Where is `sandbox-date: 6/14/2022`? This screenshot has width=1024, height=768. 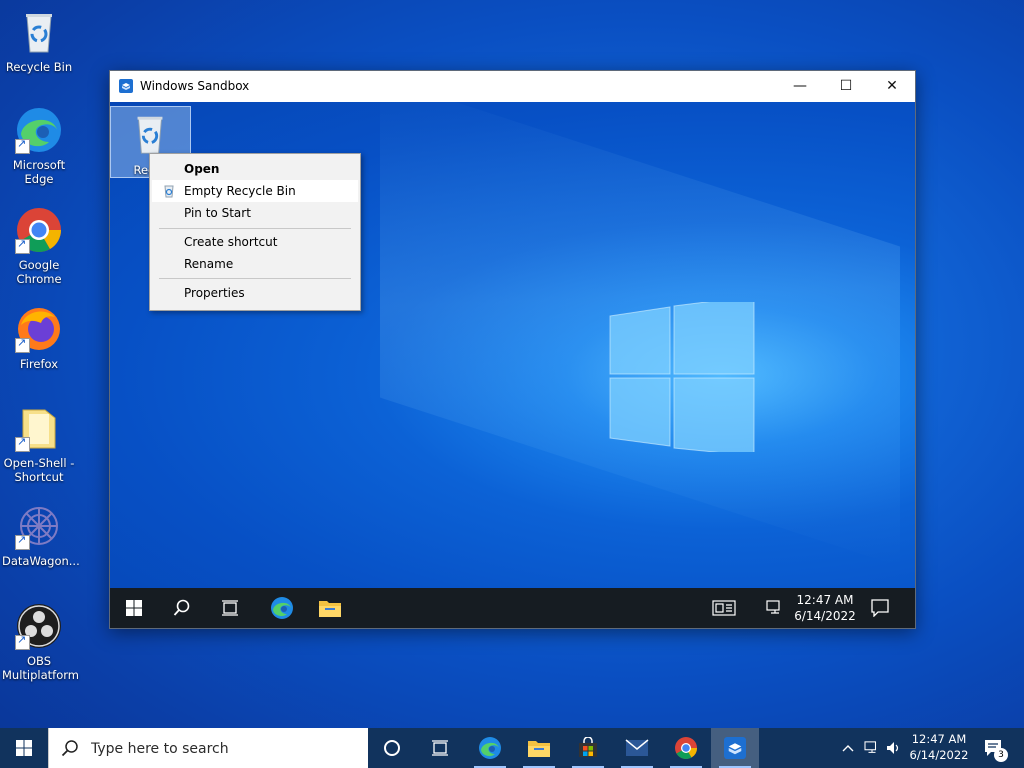
sandbox-date: 6/14/2022 is located at coordinates (825, 616).